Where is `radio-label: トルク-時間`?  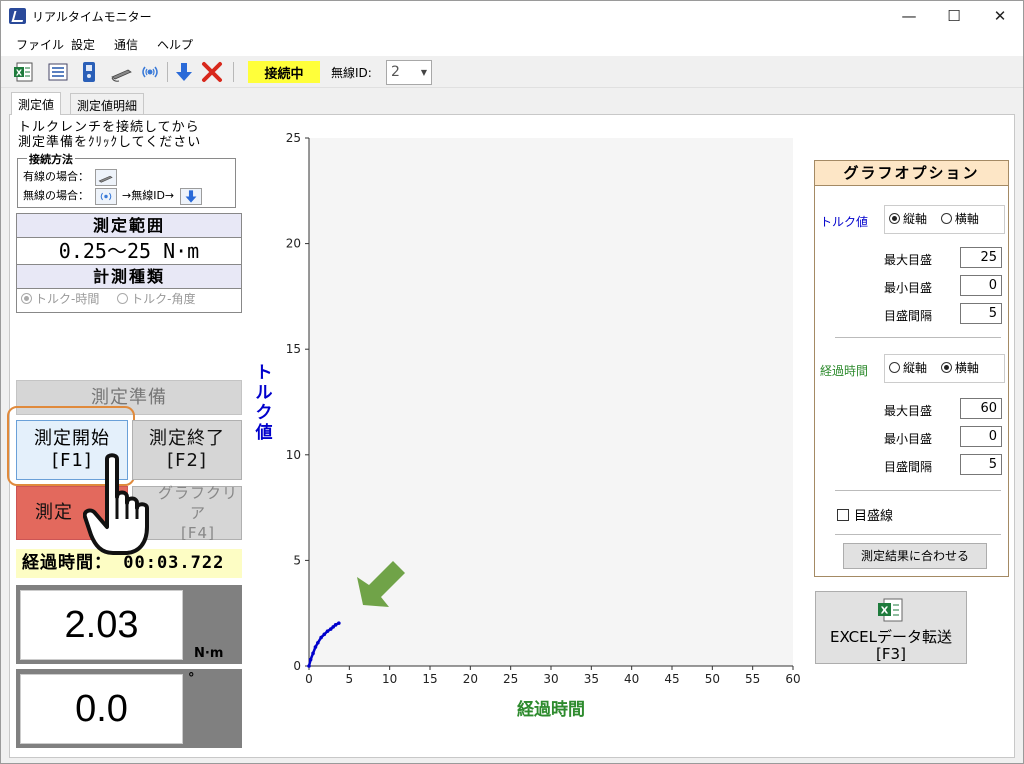
radio-label: トルク-時間 is located at coordinates (67, 299).